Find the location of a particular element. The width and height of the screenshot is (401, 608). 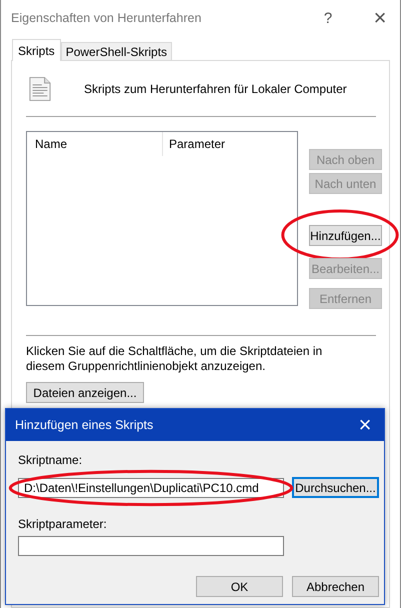

info-text: Klicken Sie auf die Schaltfläche, um die Skriptdateien in diesem Gruppenrichtlinienobjekt anzuzeigen. is located at coordinates (175, 359).